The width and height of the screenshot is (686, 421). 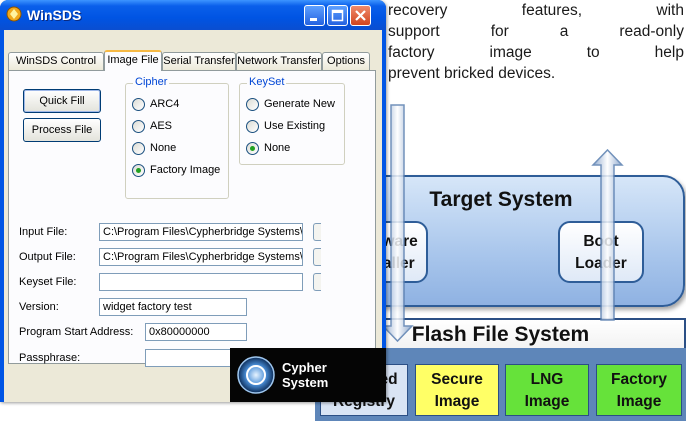 What do you see at coordinates (196, 332) in the screenshot?
I see `program-start-address-field: 0x80000000` at bounding box center [196, 332].